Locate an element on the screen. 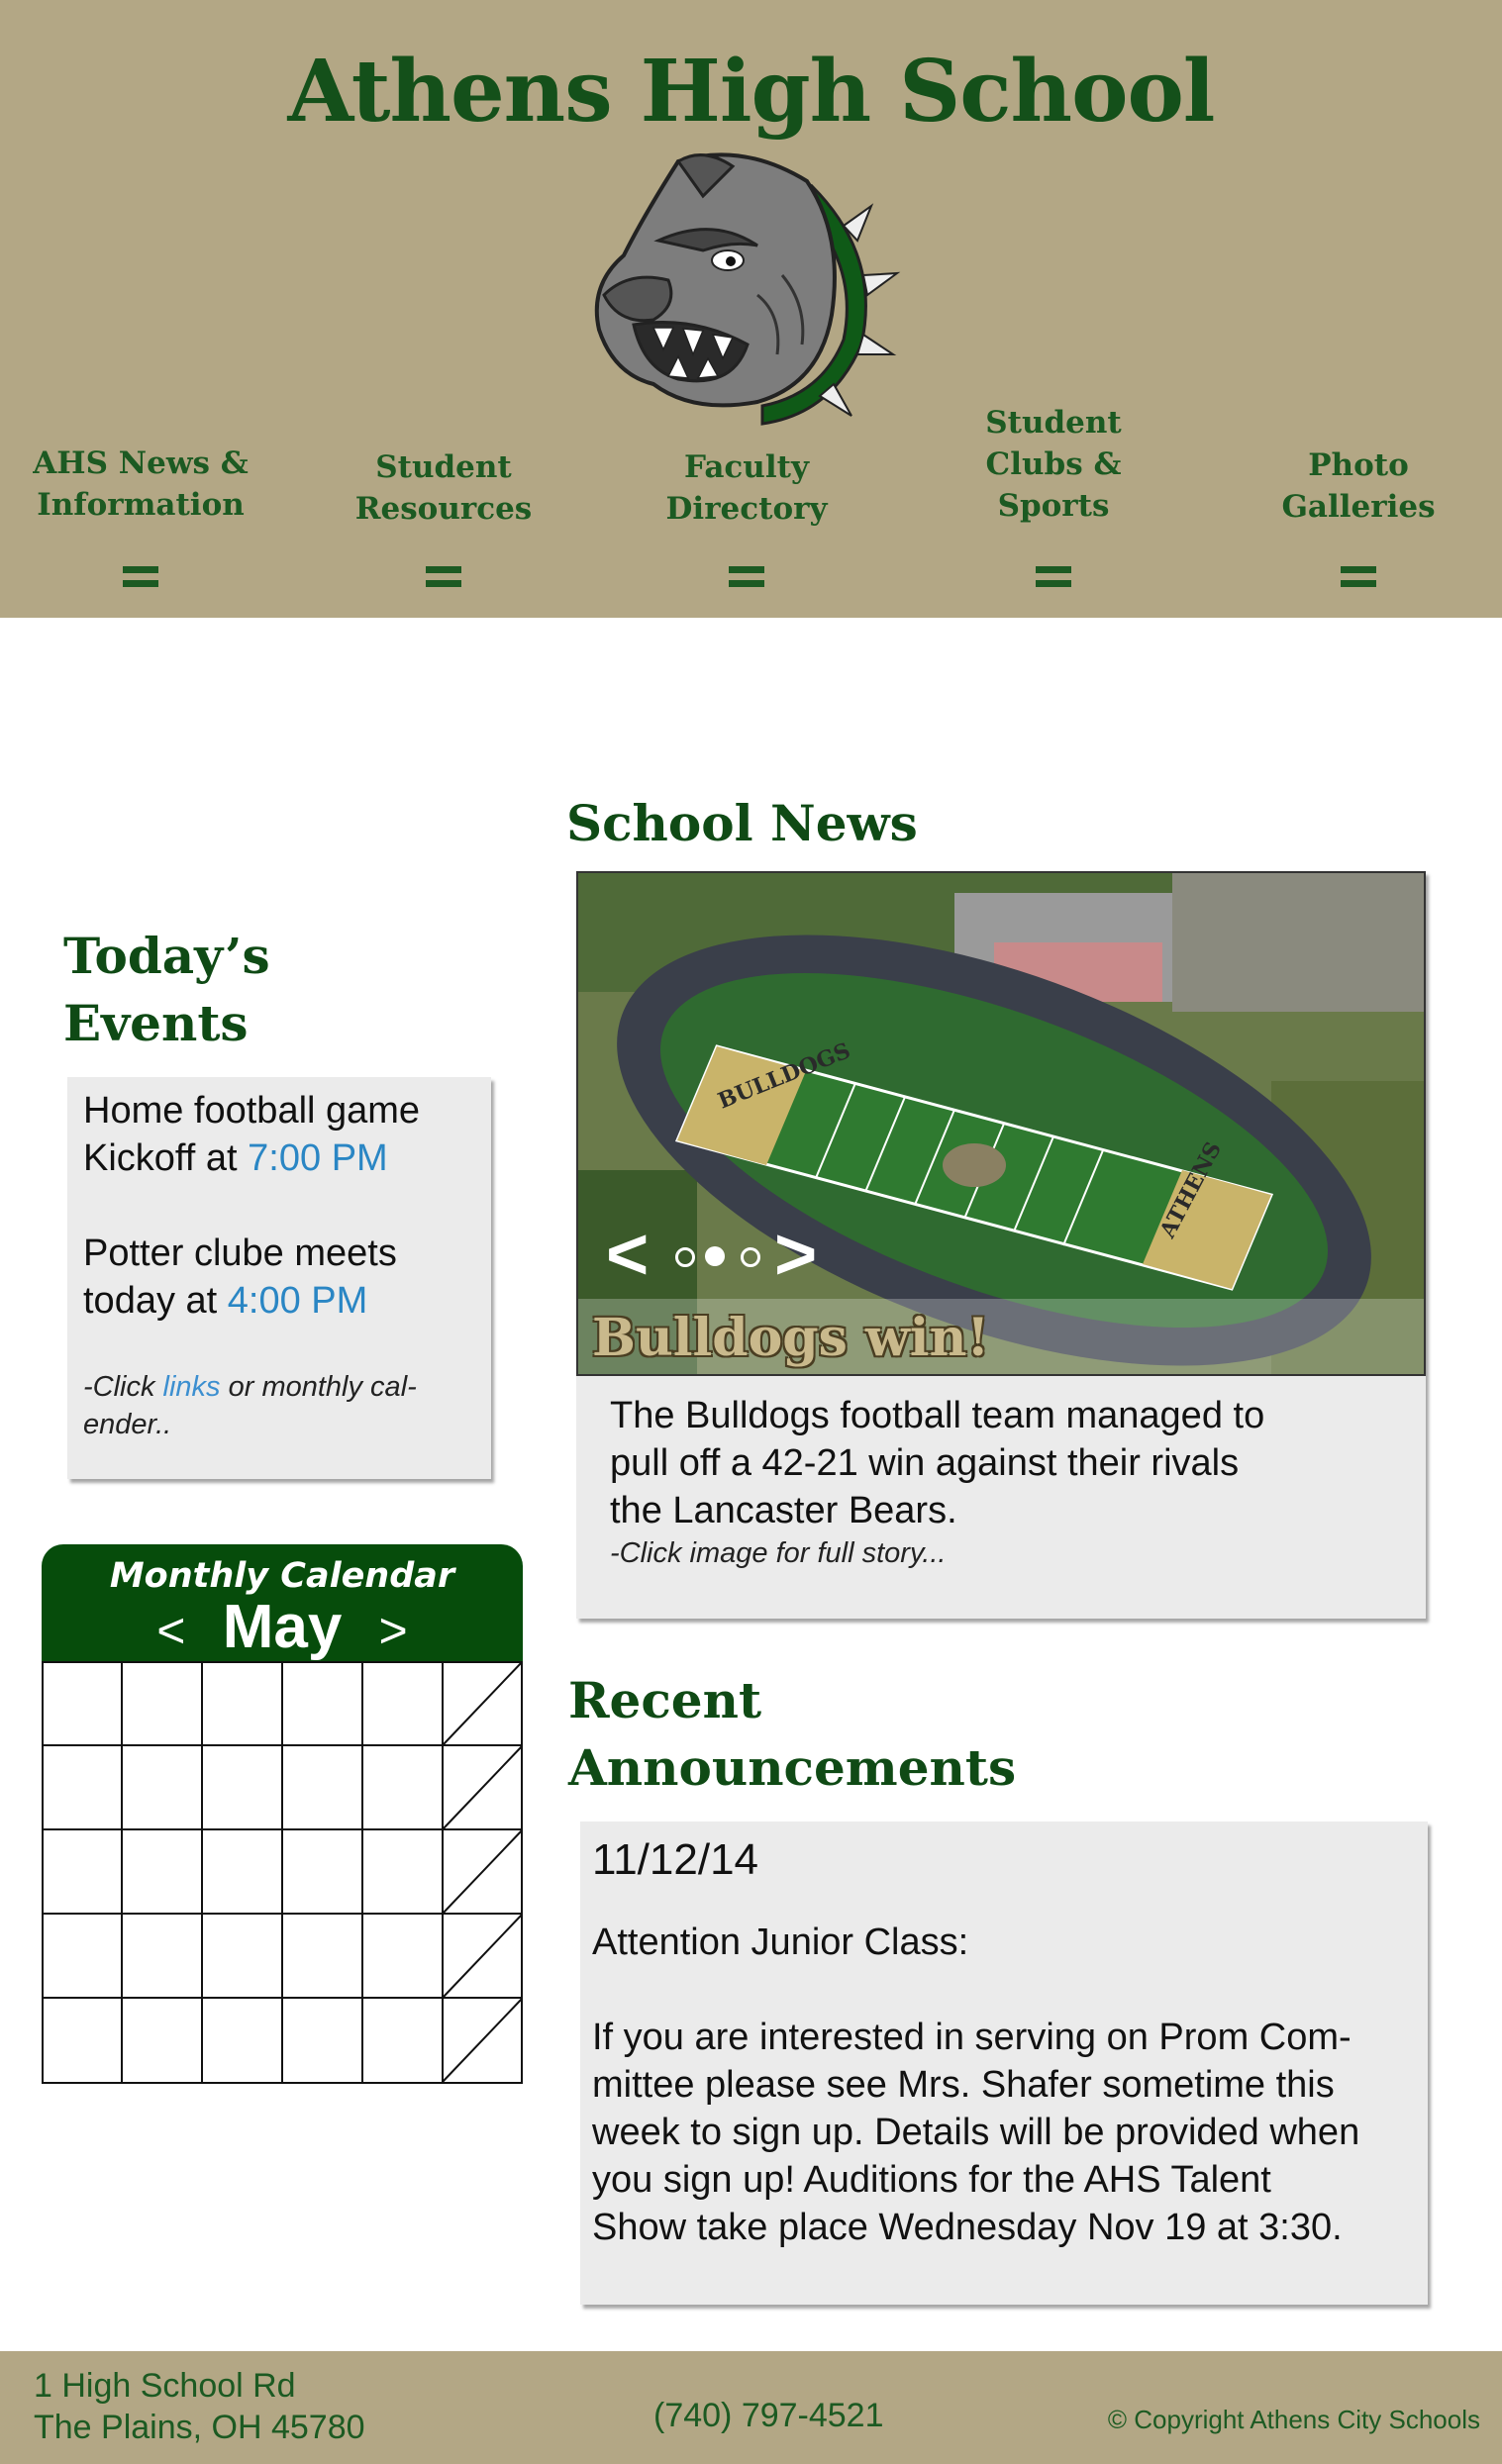 The height and width of the screenshot is (2464, 1502). links-link: links is located at coordinates (192, 1387).